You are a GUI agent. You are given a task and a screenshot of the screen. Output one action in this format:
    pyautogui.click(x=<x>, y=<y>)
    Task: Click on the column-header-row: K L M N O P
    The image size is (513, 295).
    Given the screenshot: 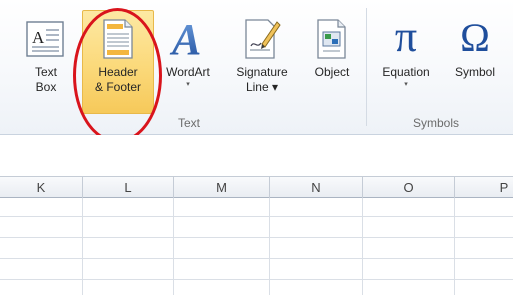 What is the action you would take?
    pyautogui.click(x=256, y=187)
    